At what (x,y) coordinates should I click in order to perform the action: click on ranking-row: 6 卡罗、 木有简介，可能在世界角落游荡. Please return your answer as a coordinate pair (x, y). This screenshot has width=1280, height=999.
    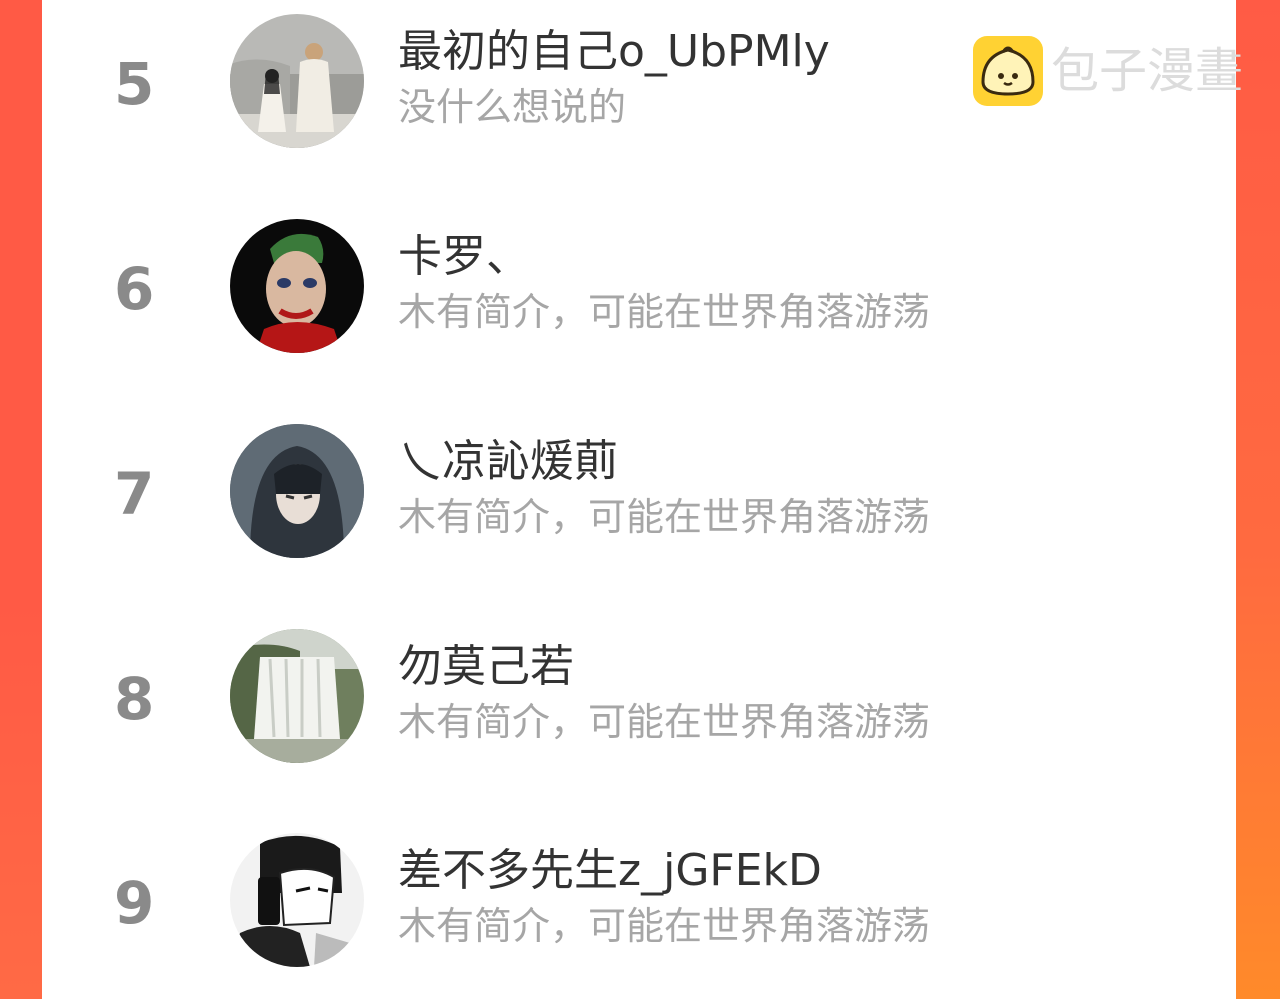
    Looking at the image, I should click on (639, 289).